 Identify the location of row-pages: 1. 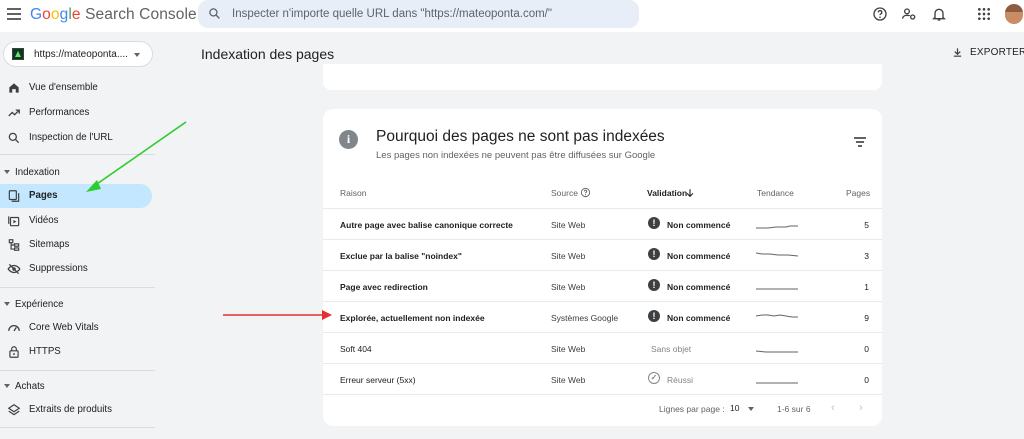
(866, 287).